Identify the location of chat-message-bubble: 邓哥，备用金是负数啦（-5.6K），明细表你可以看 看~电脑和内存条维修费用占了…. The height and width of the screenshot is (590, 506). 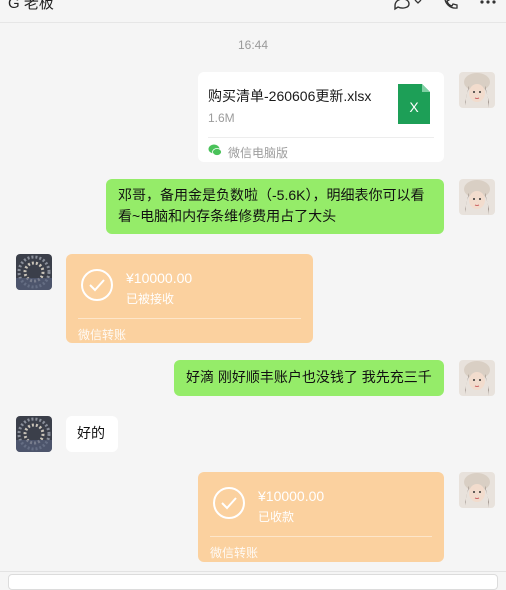
(275, 206).